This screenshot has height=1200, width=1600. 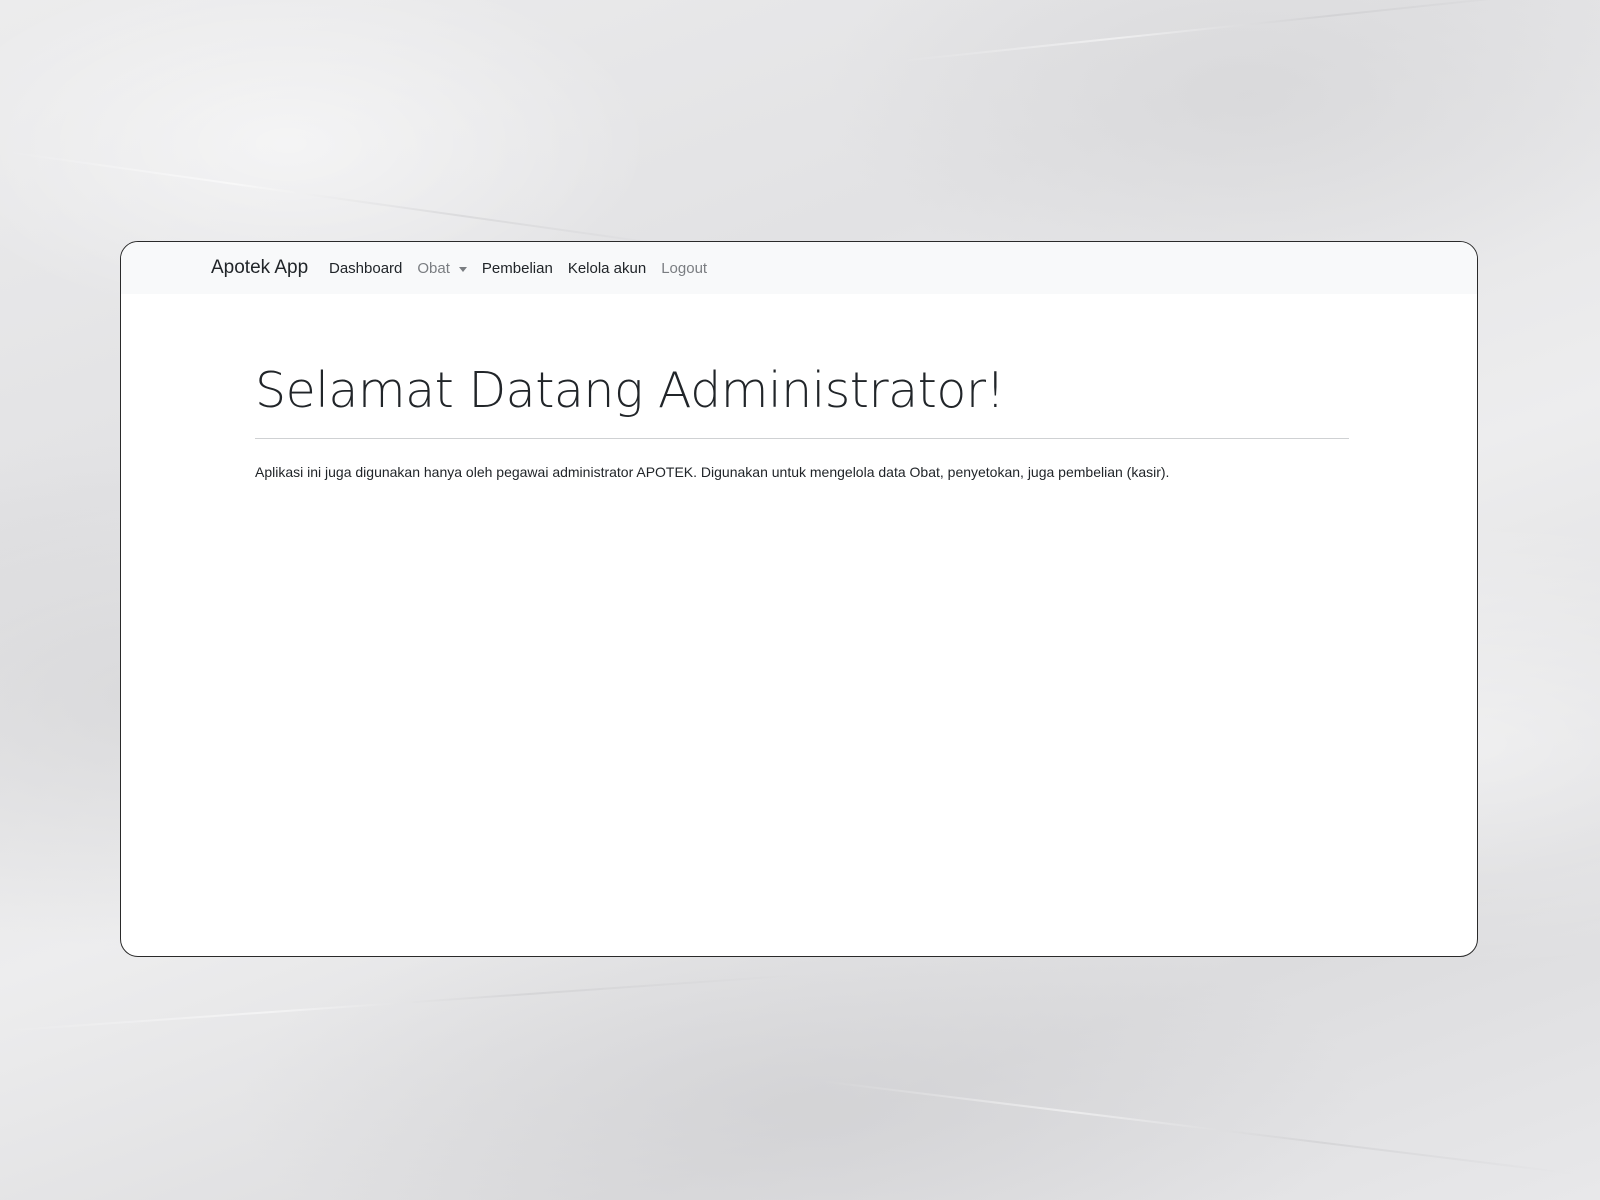 I want to click on divider, so click(x=802, y=438).